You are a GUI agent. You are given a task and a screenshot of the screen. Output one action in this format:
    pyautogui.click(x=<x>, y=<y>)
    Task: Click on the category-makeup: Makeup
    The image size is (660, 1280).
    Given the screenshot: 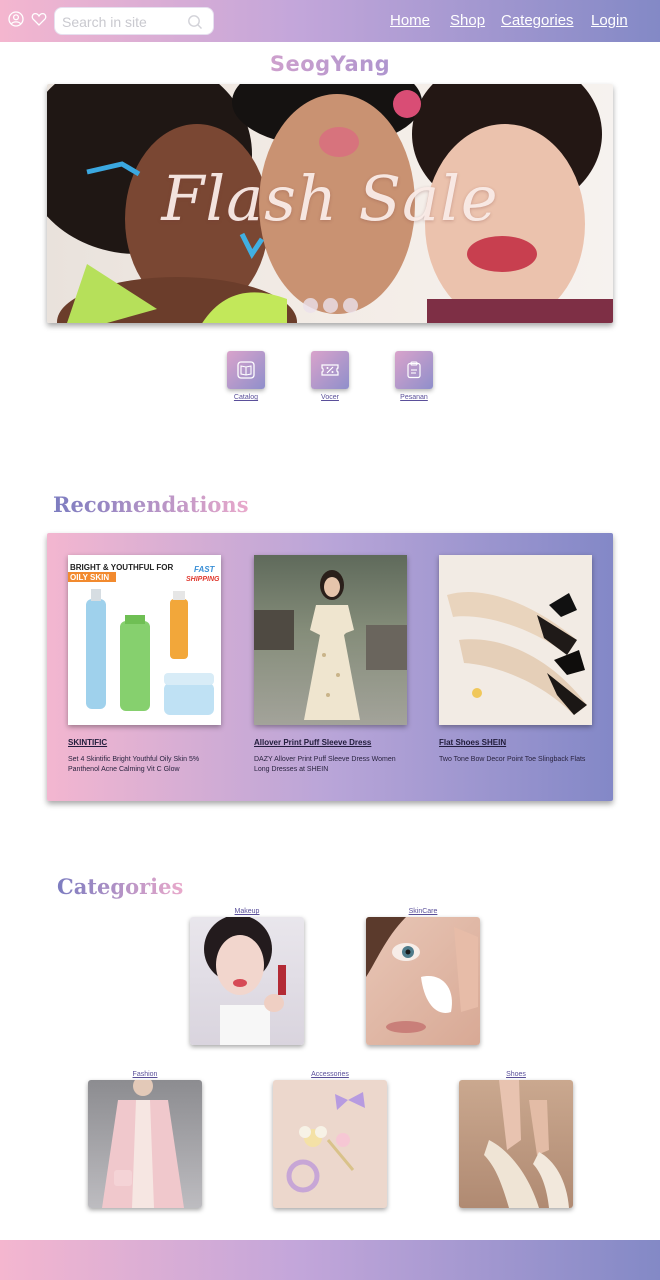 What is the action you would take?
    pyautogui.click(x=247, y=976)
    